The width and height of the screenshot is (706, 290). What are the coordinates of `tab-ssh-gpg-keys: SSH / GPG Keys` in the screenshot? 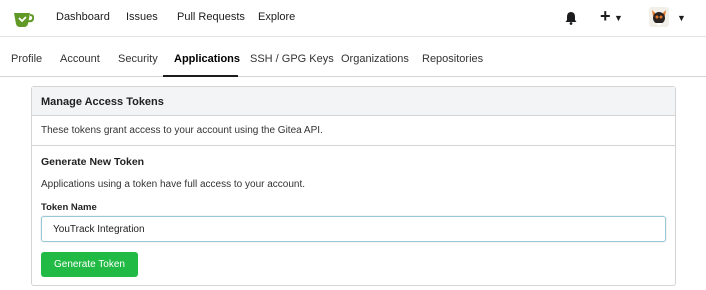 It's located at (292, 59).